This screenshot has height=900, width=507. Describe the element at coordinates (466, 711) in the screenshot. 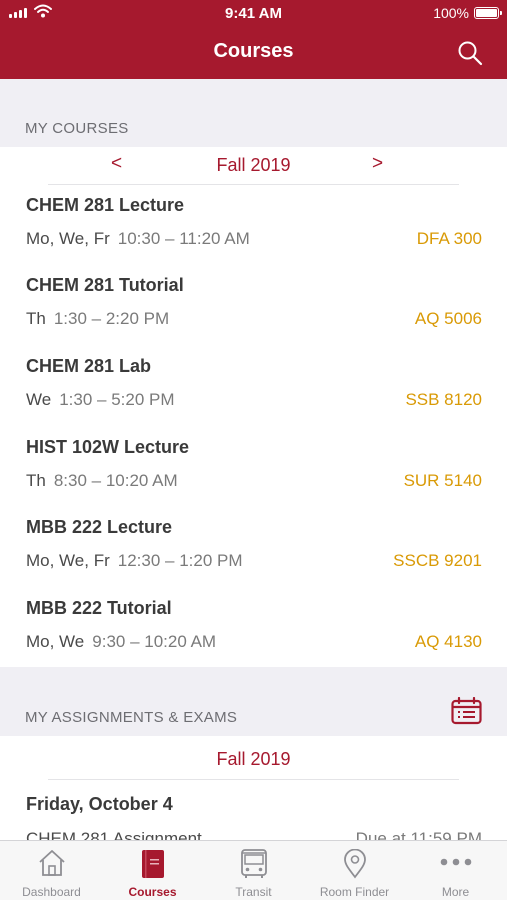

I see `calendar-icon` at that location.